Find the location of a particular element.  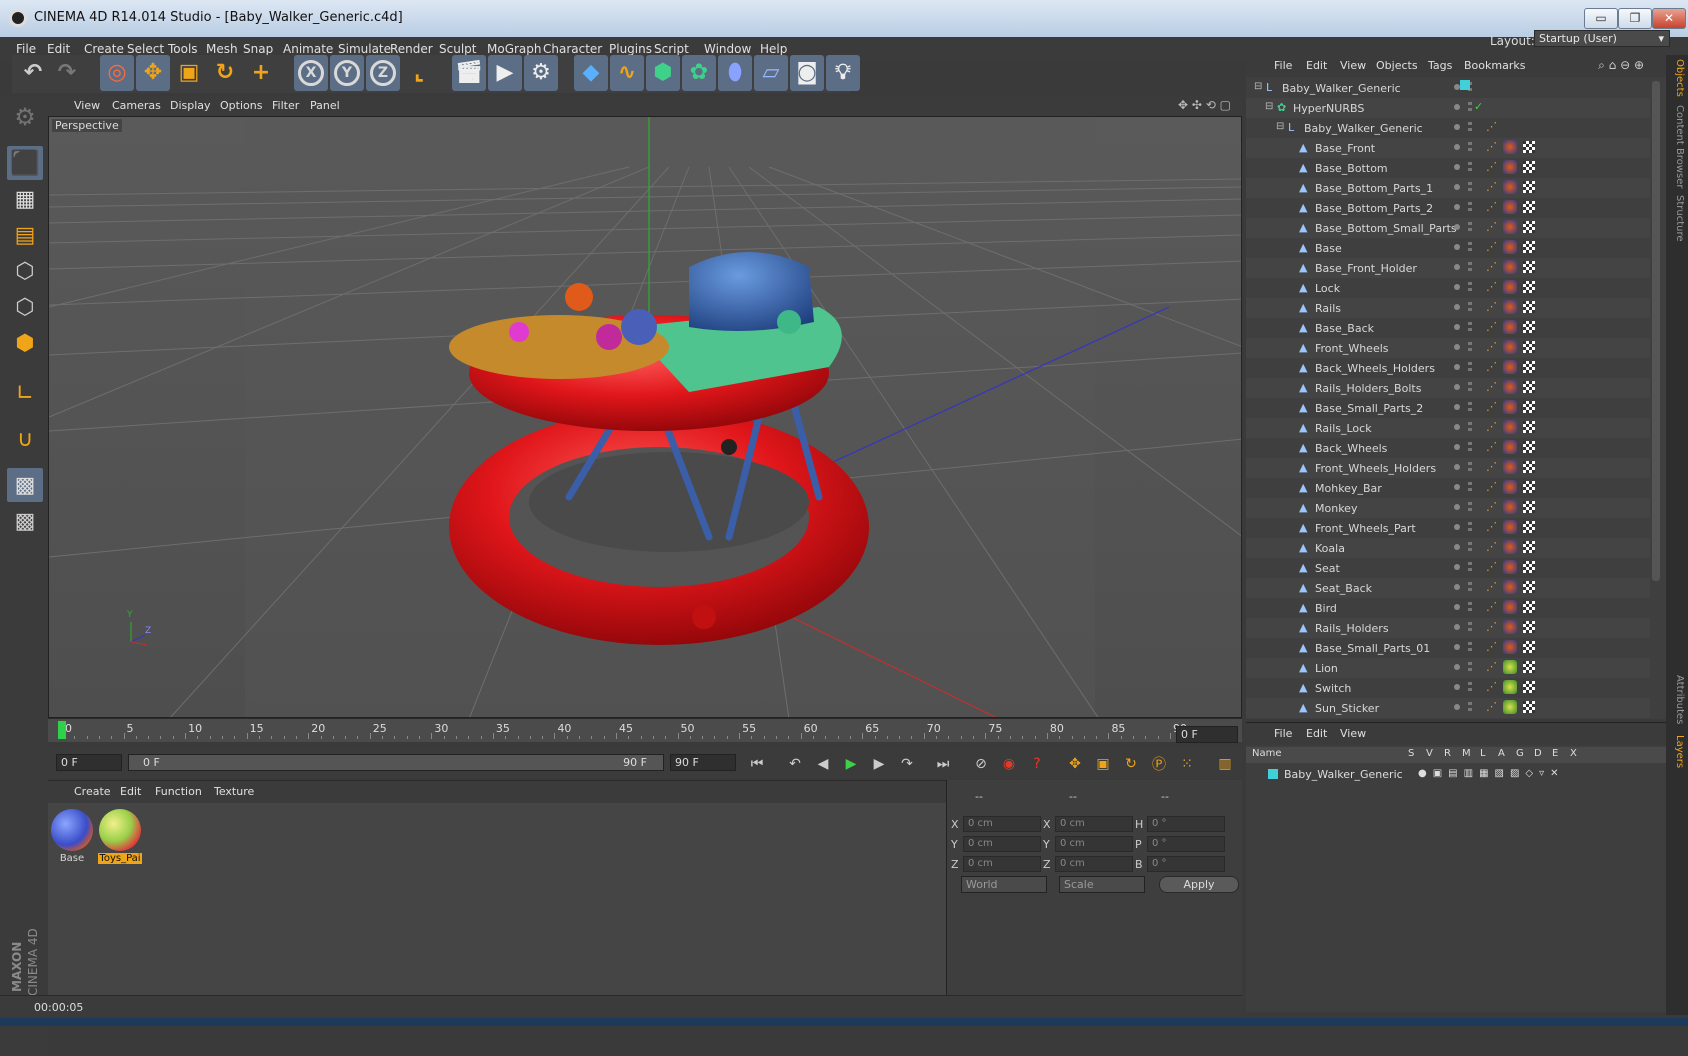

points-mode-button: ⬡ is located at coordinates (25, 271).